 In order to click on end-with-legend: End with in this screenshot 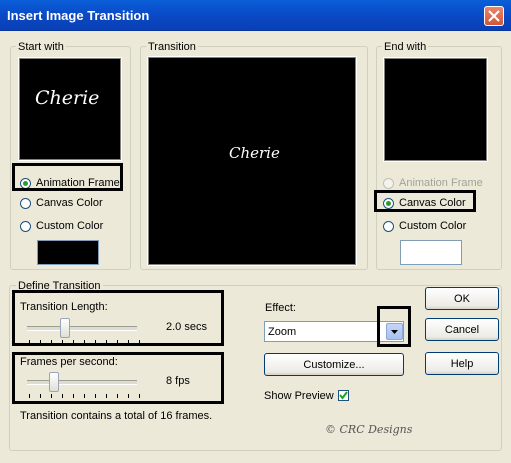, I will do `click(405, 47)`.